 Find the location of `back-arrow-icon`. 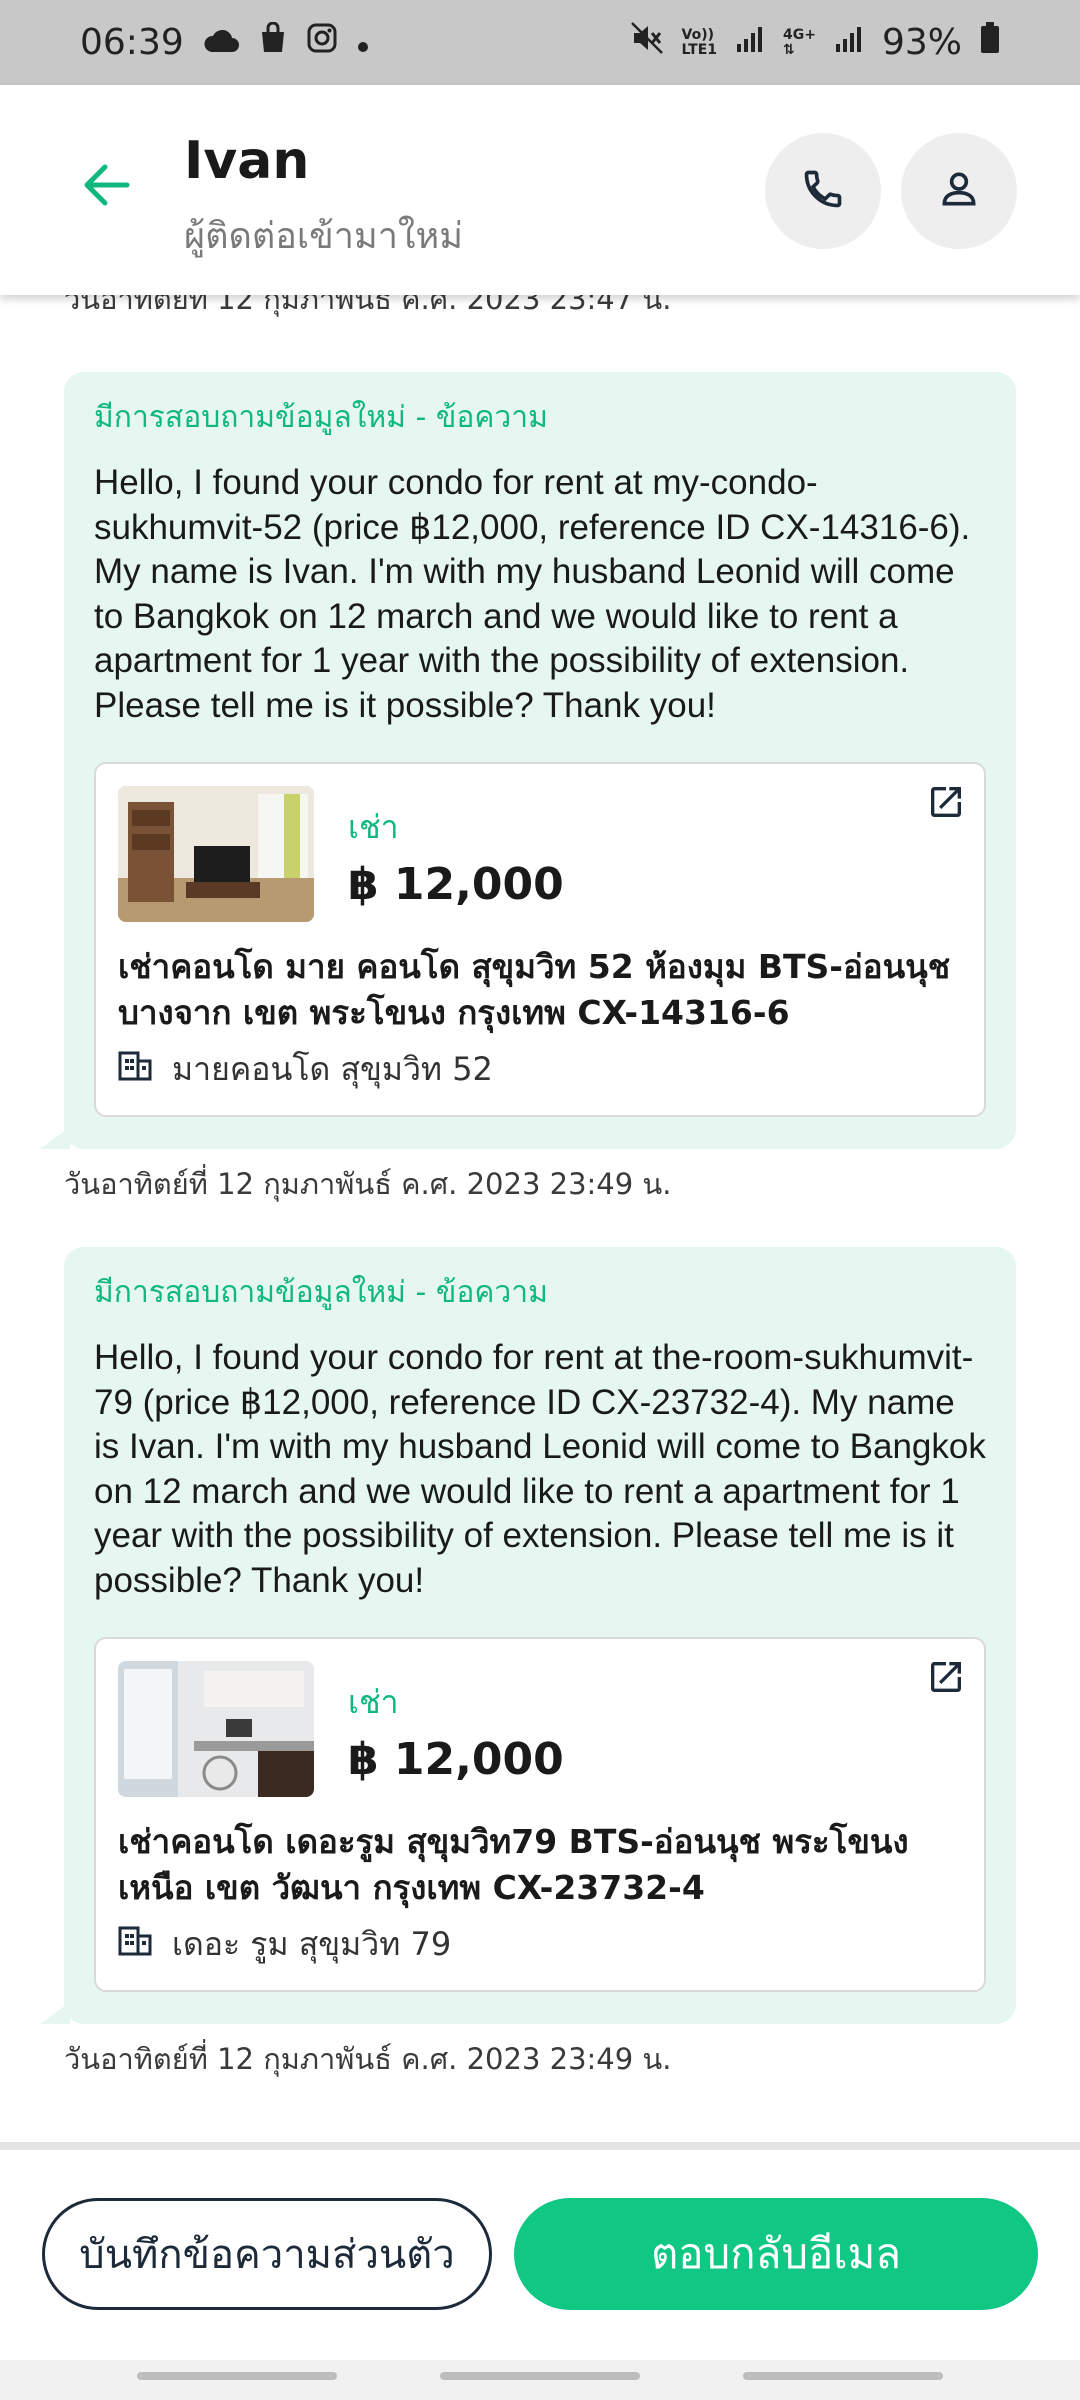

back-arrow-icon is located at coordinates (106, 185).